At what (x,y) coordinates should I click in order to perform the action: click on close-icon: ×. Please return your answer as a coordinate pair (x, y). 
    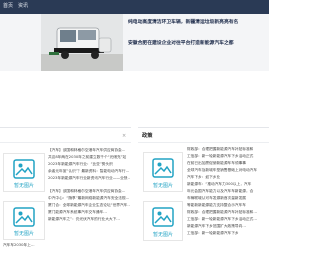
    Looking at the image, I should click on (124, 136).